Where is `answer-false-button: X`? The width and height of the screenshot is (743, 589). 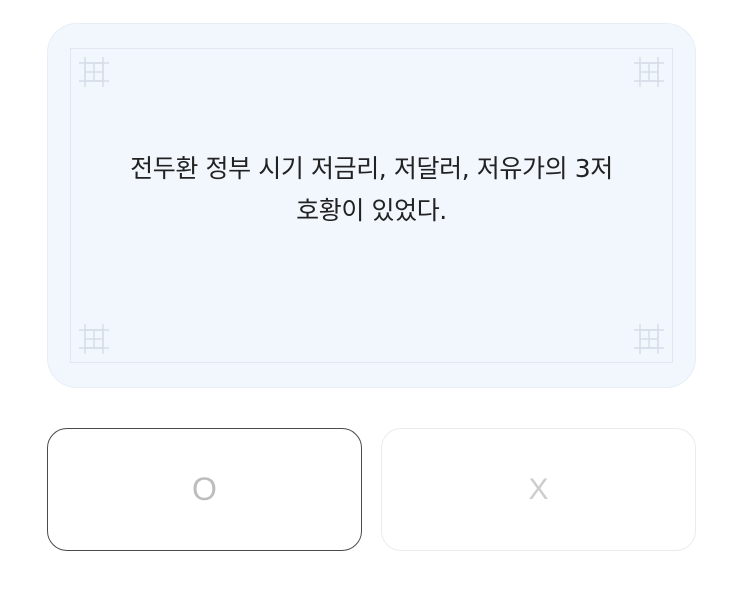
answer-false-button: X is located at coordinates (538, 489).